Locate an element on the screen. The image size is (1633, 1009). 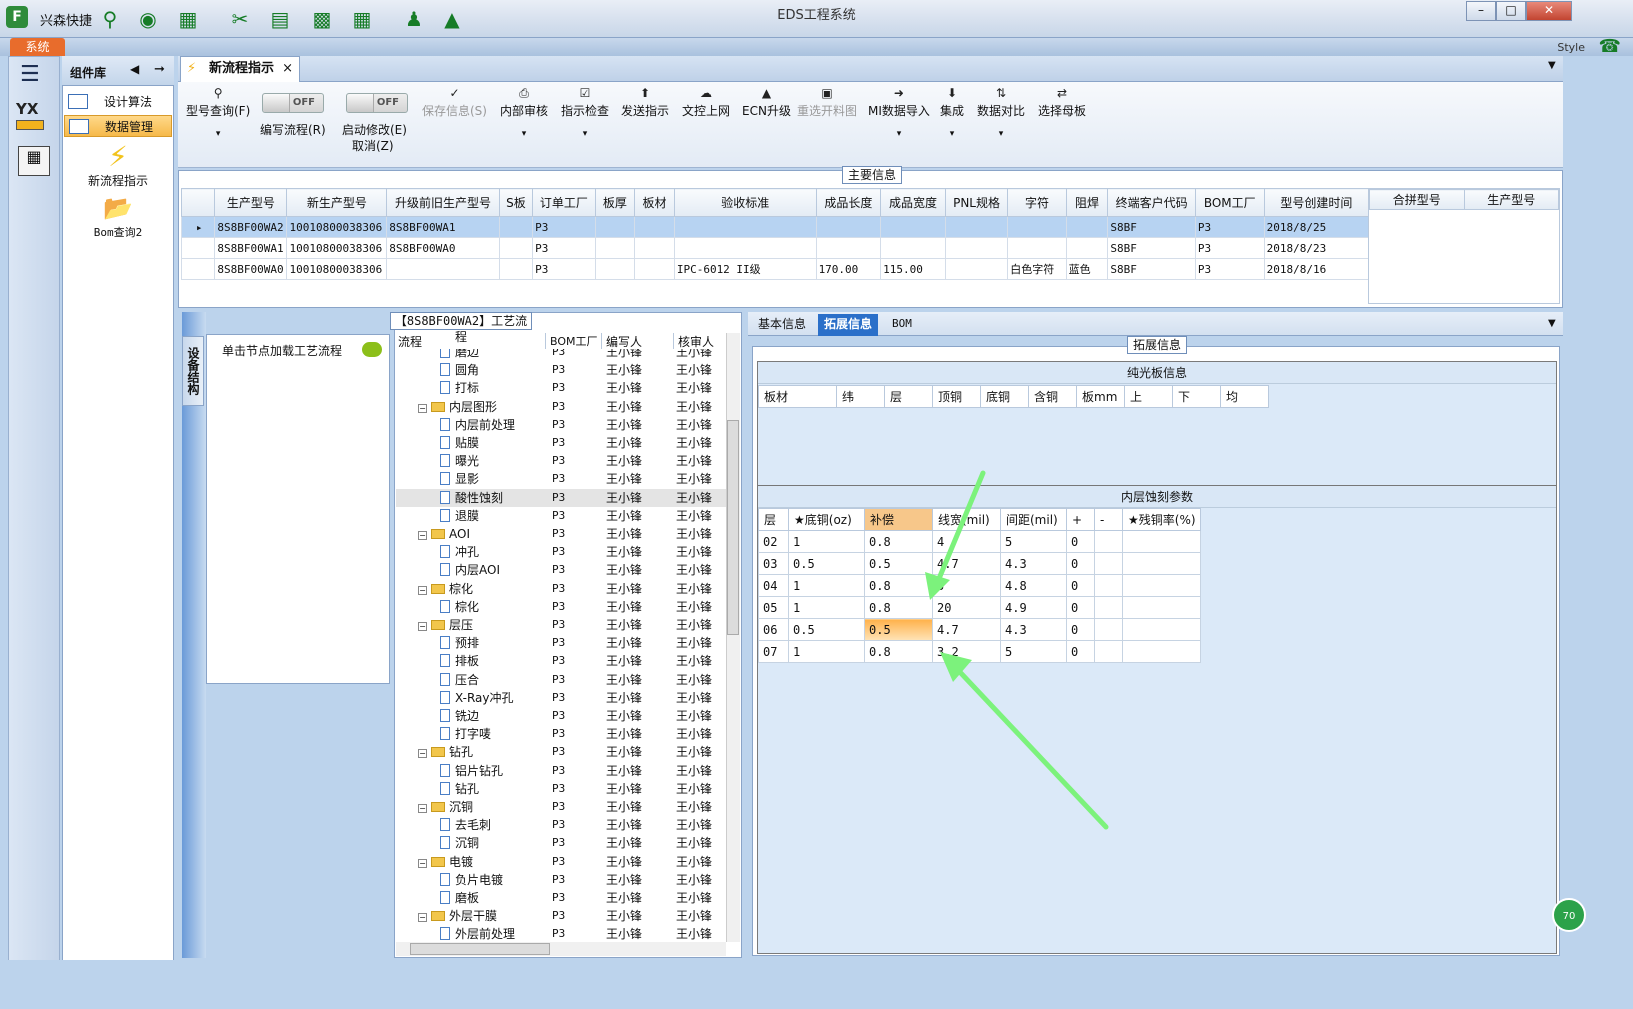
collapse-icon: − is located at coordinates (422, 863).